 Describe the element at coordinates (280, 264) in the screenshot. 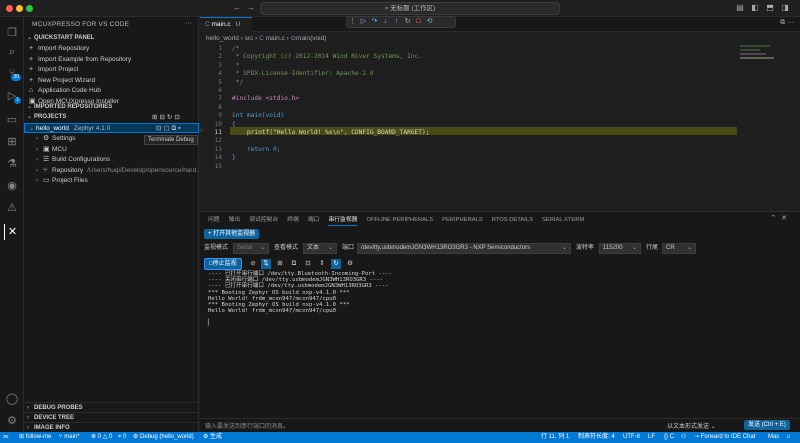

I see `toggle-hex-icon: ⊞` at that location.